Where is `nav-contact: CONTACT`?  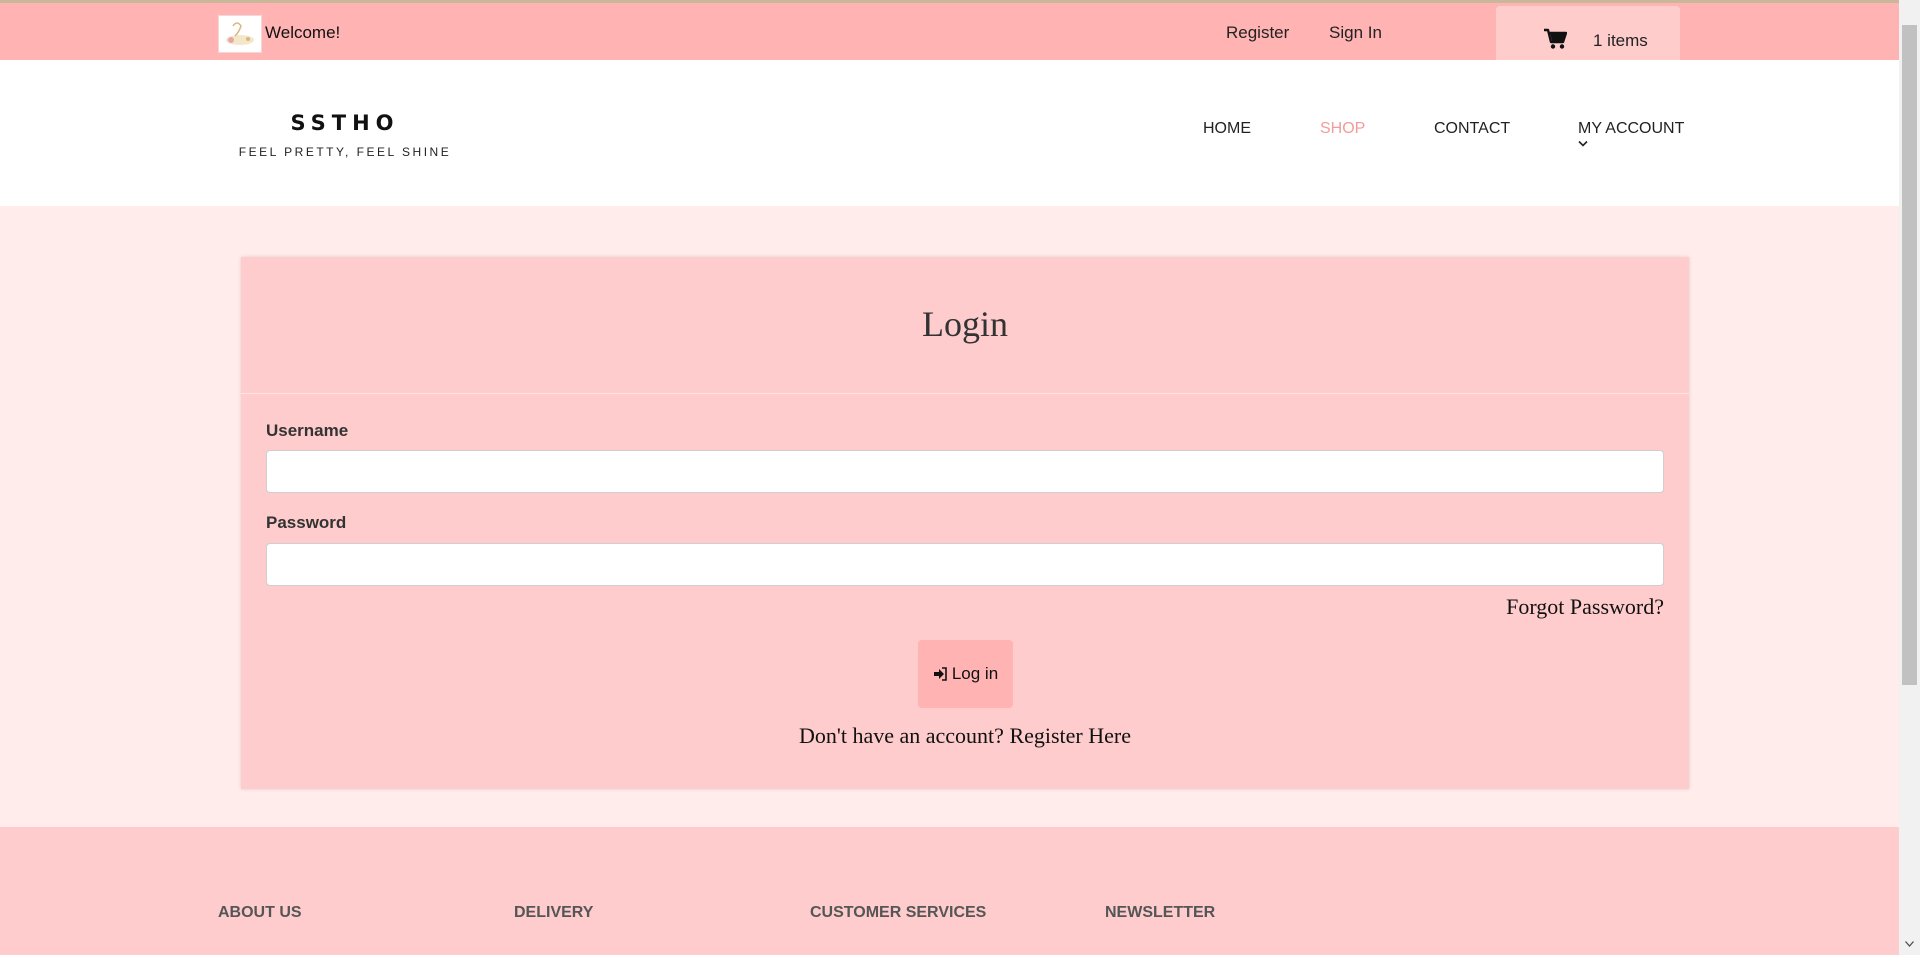 nav-contact: CONTACT is located at coordinates (1472, 129).